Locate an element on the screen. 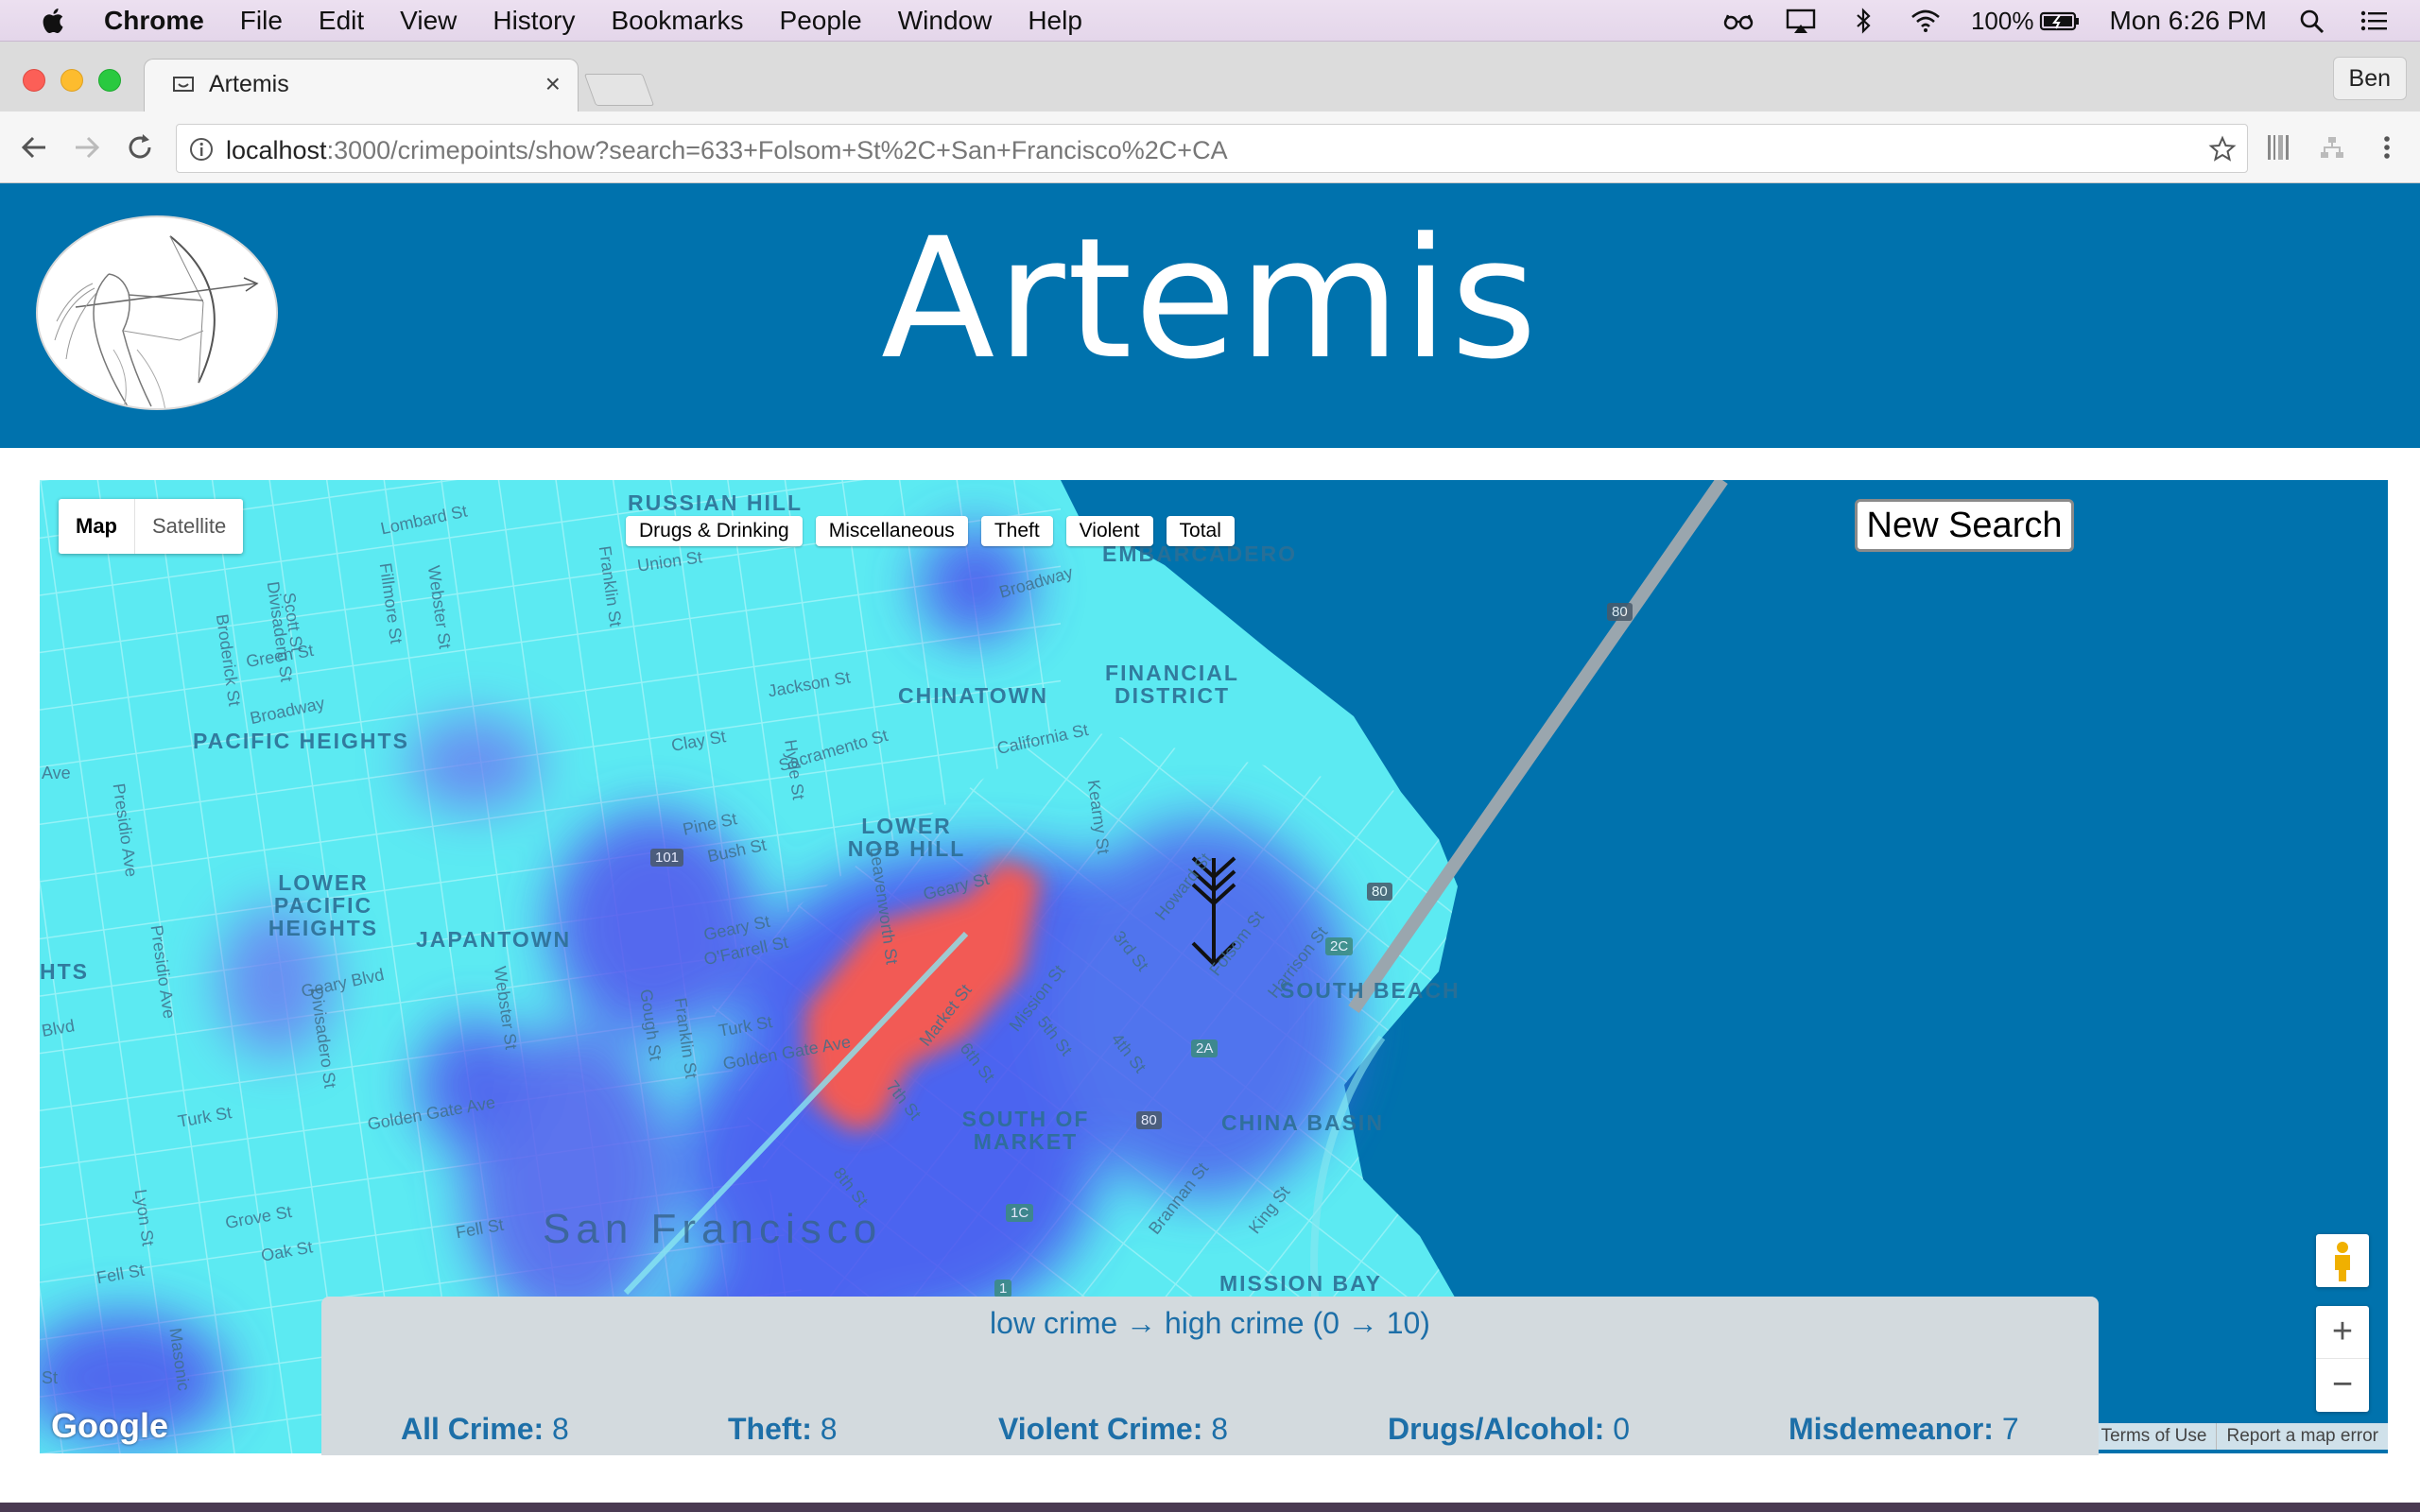 This screenshot has width=2420, height=1512. stat-violent-crime: Violent Crime: 8 is located at coordinates (1113, 1429).